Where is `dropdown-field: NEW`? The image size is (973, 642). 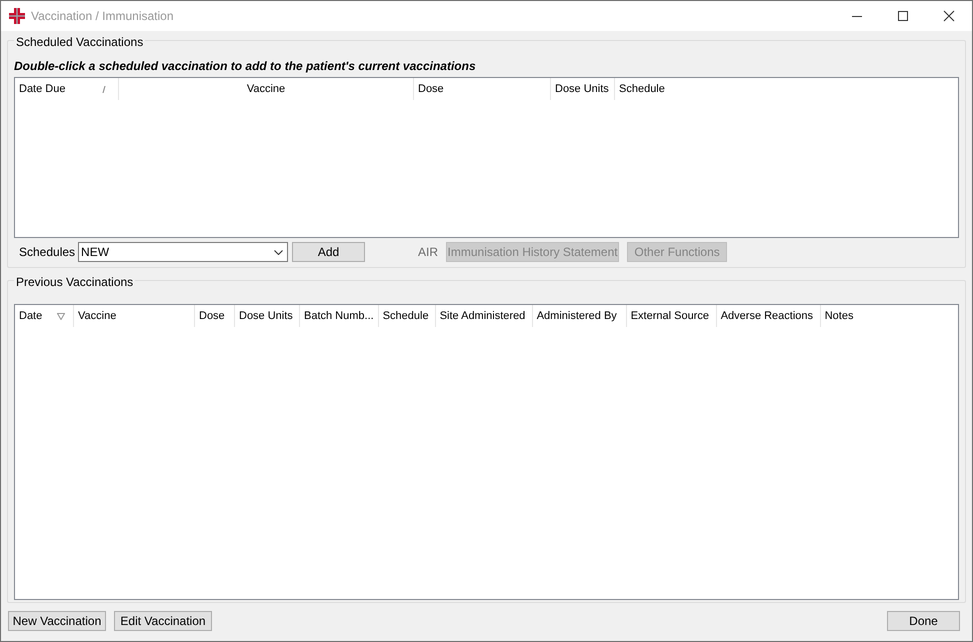
dropdown-field: NEW is located at coordinates (183, 252).